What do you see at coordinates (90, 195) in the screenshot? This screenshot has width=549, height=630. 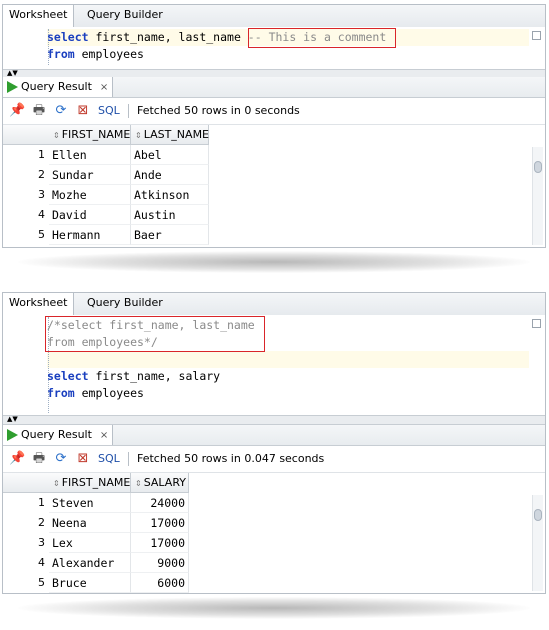 I see `cell-first-name: Mozhe` at bounding box center [90, 195].